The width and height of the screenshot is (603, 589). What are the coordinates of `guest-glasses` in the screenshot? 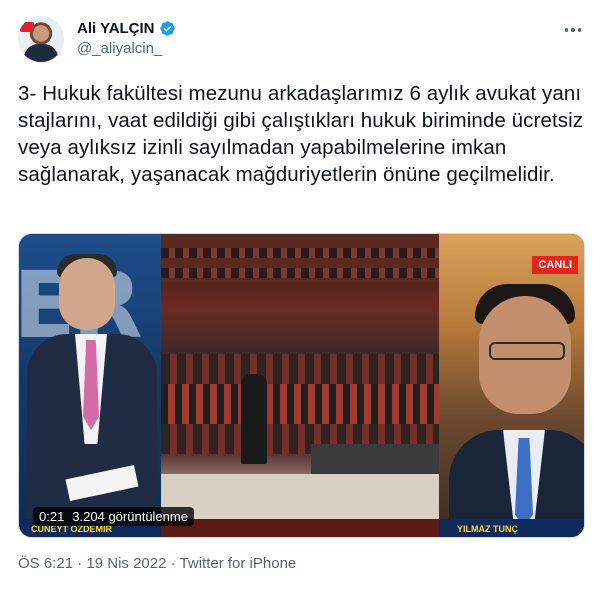 It's located at (527, 351).